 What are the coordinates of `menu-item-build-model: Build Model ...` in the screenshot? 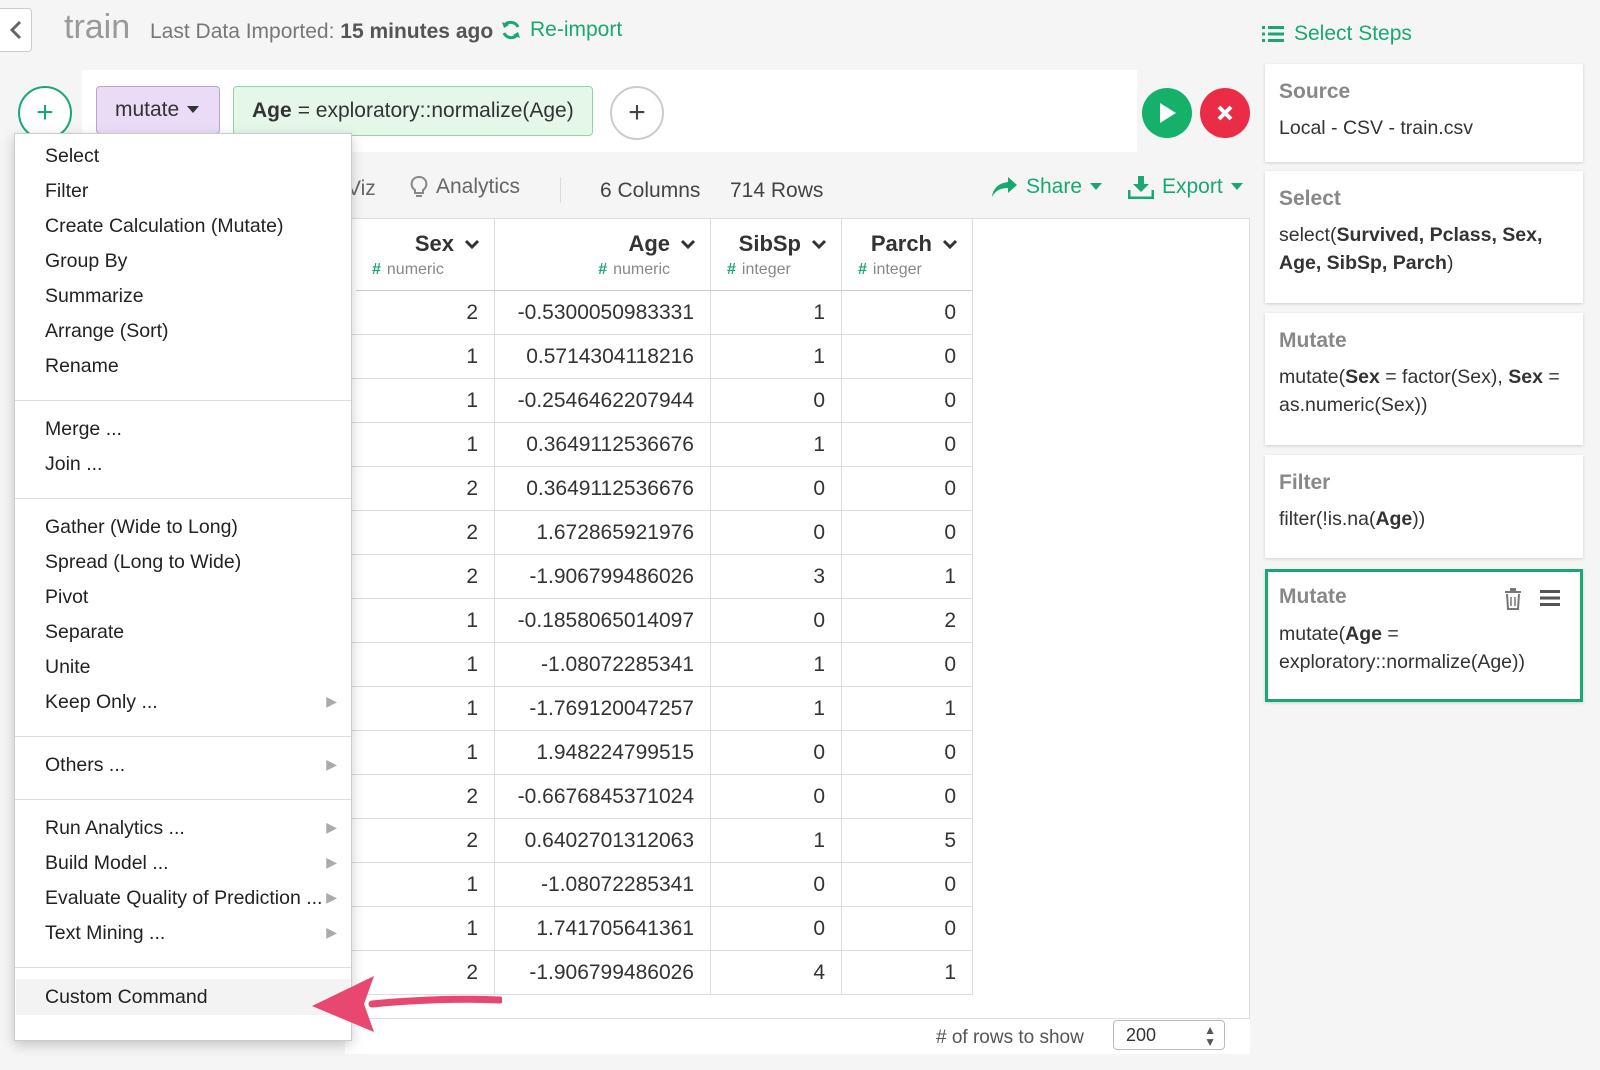 It's located at (107, 863).